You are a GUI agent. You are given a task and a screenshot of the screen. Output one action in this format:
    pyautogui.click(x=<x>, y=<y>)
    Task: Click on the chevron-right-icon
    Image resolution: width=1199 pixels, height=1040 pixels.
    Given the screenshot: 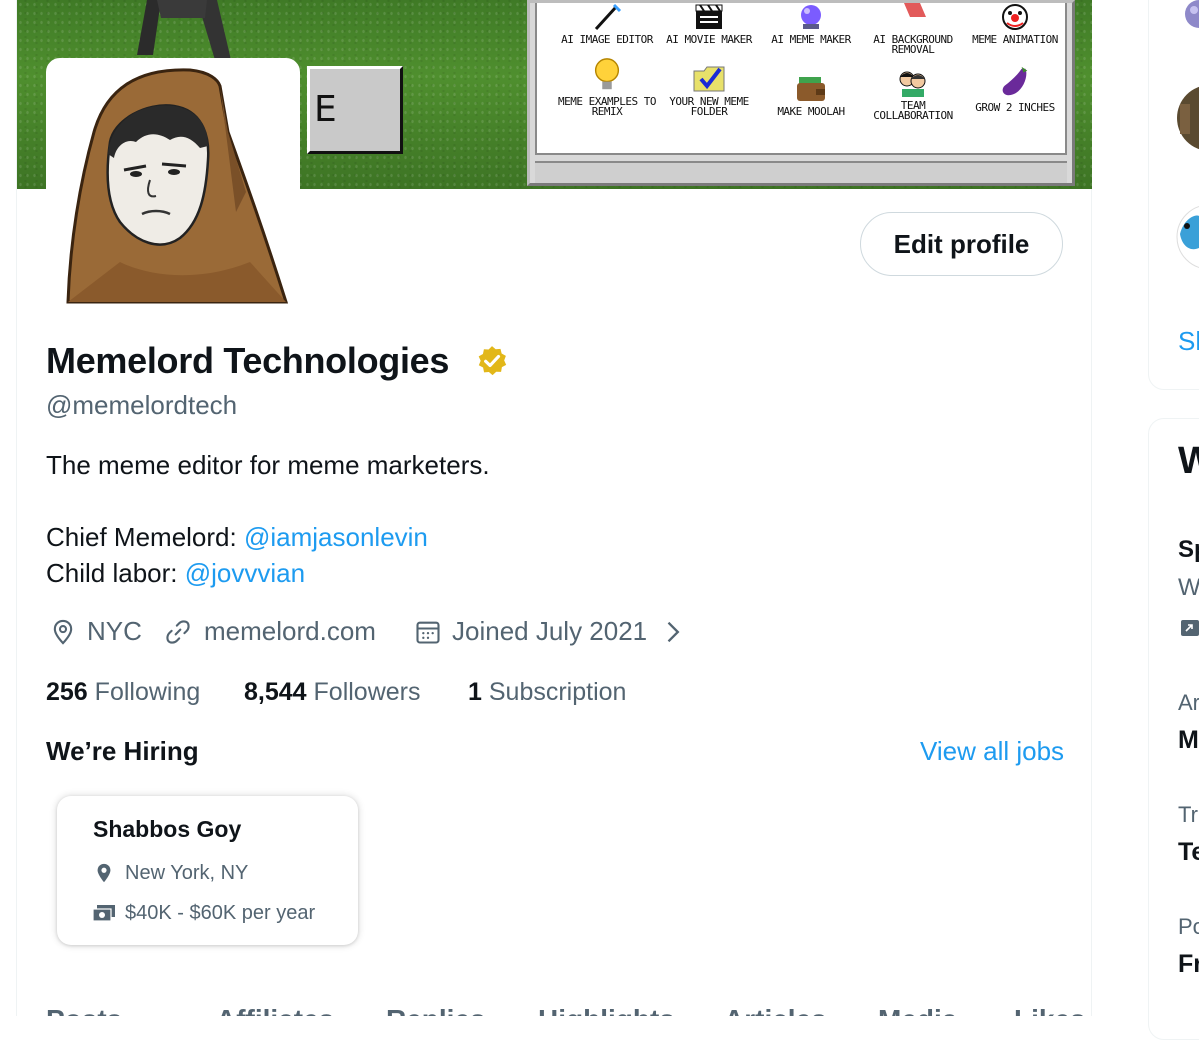 What is the action you would take?
    pyautogui.click(x=672, y=632)
    